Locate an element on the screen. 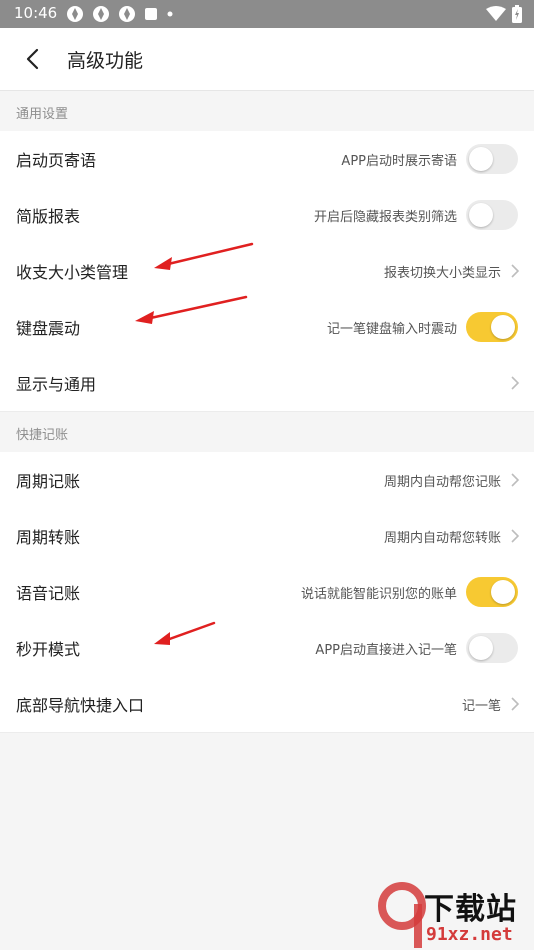 The image size is (534, 950). wifi-icon is located at coordinates (496, 13).